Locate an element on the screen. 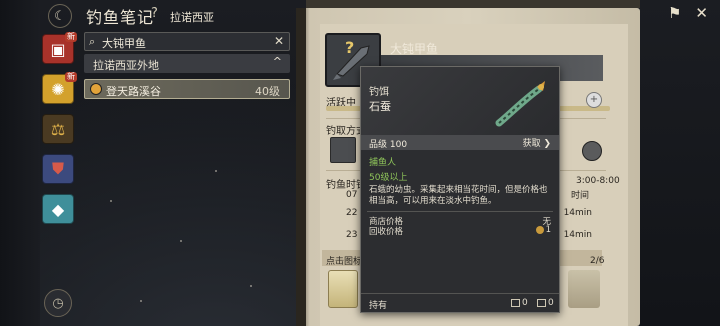  rail-crystal-button: ◆ is located at coordinates (58, 209).